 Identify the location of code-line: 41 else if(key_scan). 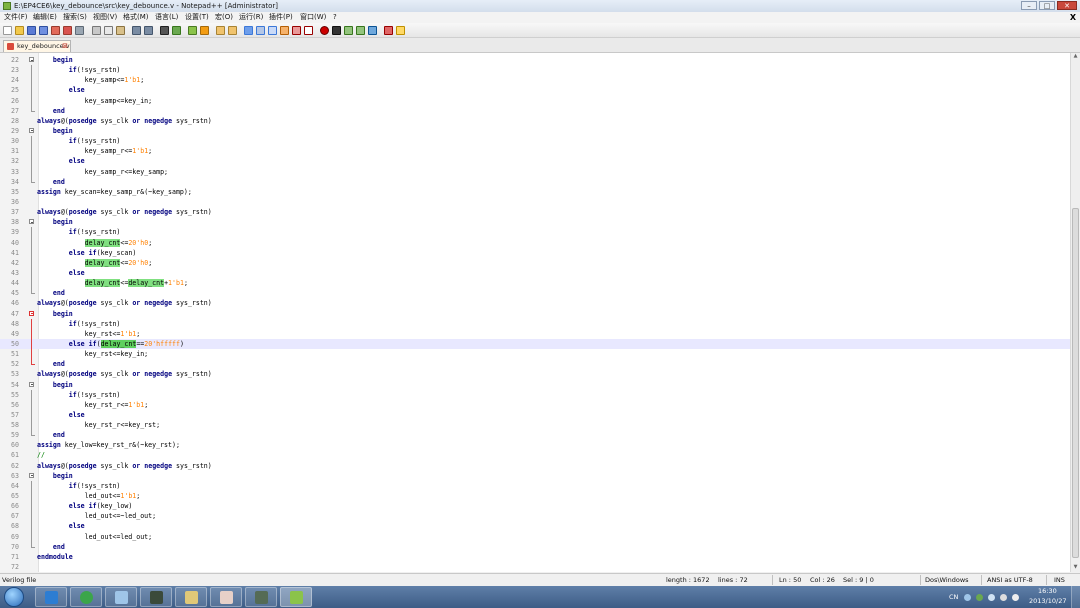
(535, 252).